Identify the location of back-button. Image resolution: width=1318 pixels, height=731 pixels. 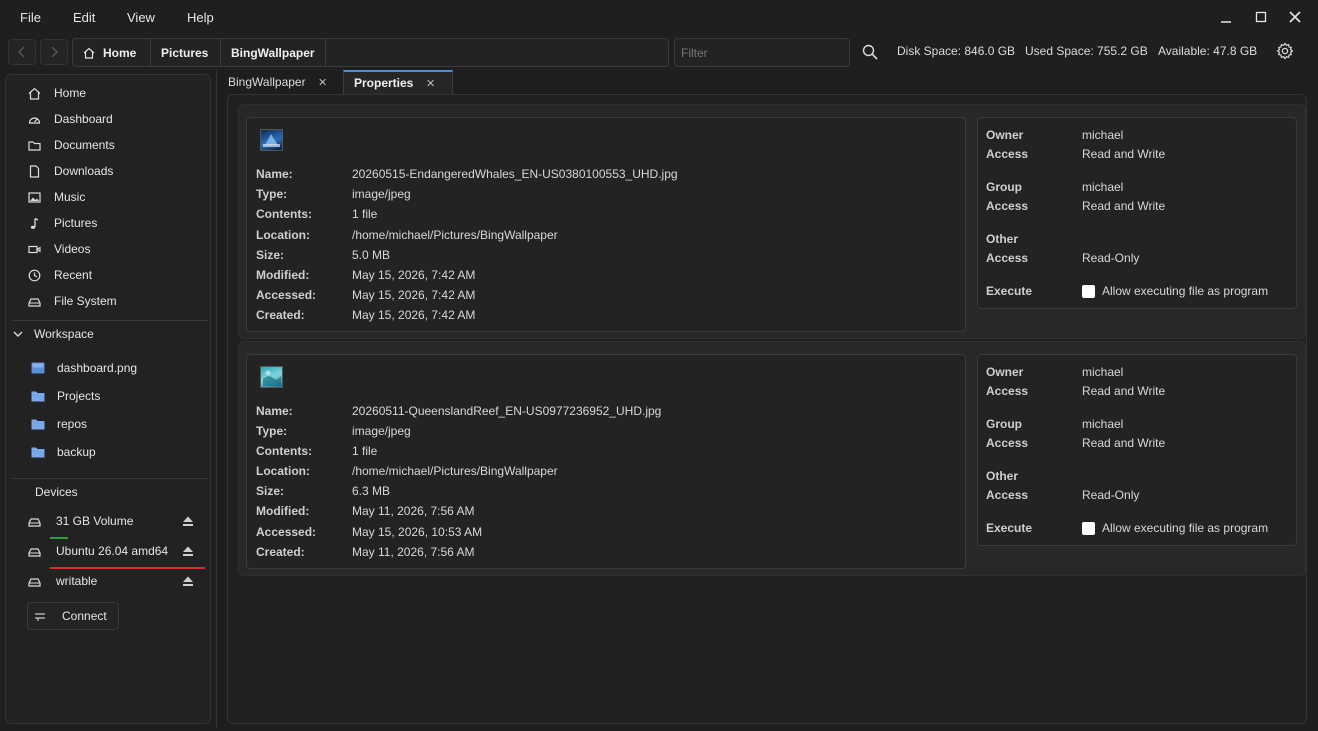
(22, 52).